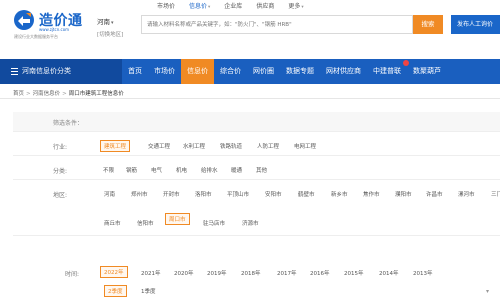 The image size is (500, 300). I want to click on topnav-suppliers: 供应商, so click(265, 7).